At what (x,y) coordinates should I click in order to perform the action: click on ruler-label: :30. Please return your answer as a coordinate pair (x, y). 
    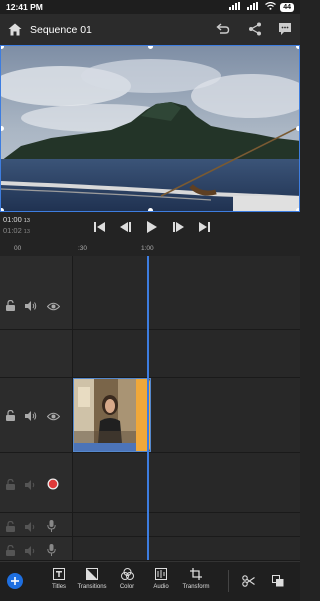
    Looking at the image, I should click on (83, 248).